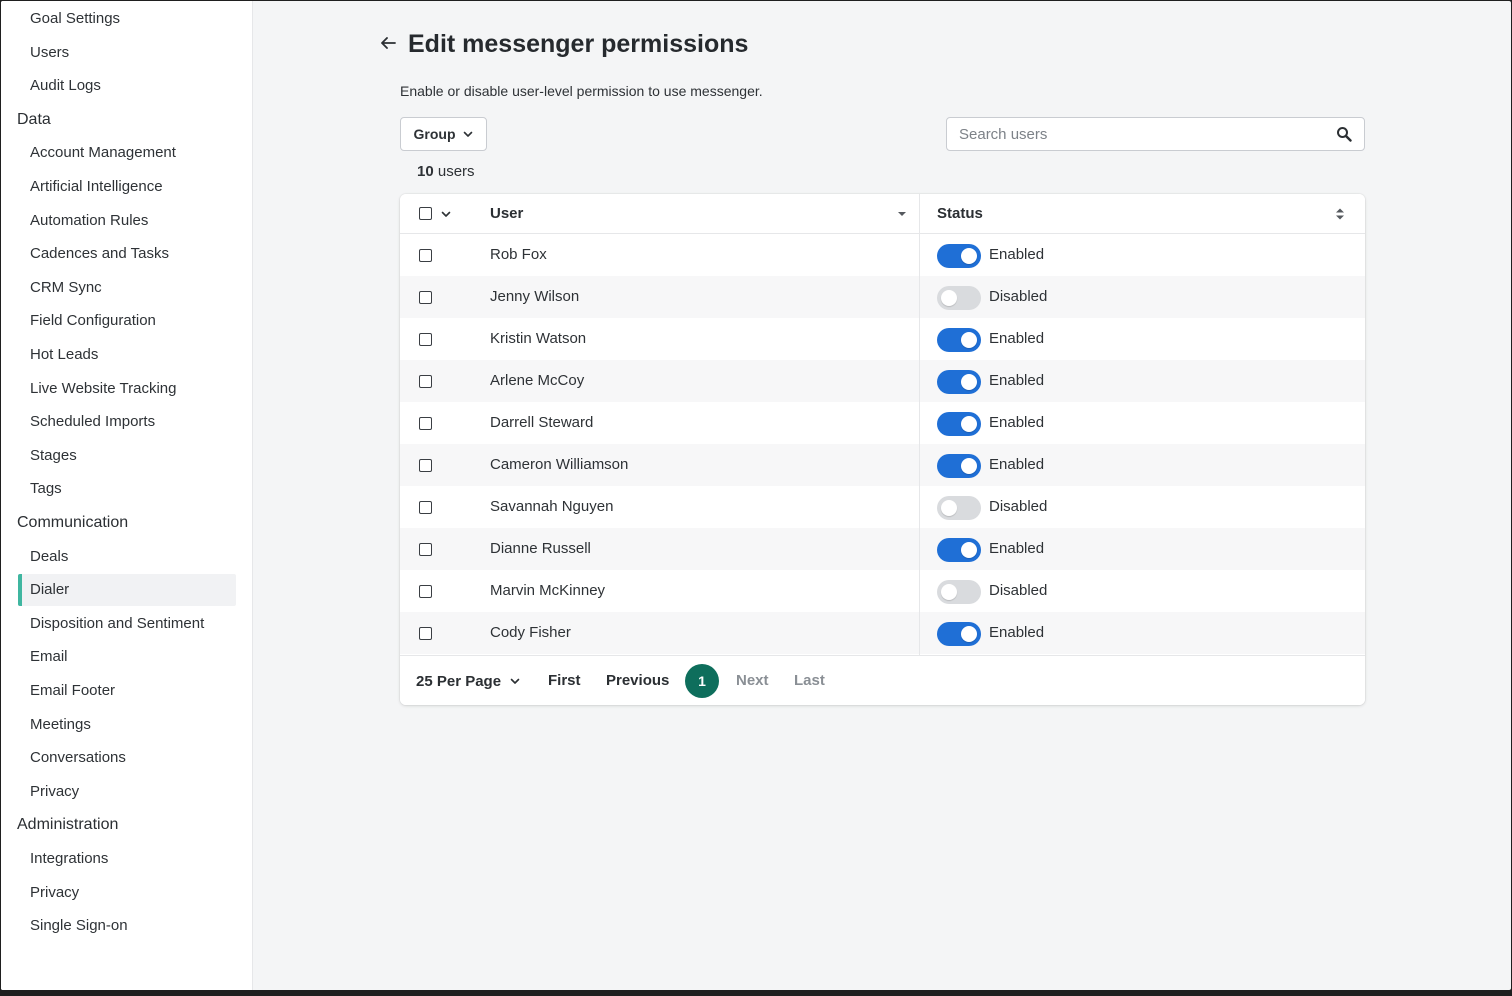 Image resolution: width=1512 pixels, height=996 pixels. Describe the element at coordinates (446, 214) in the screenshot. I see `select-menu-chevron-icon` at that location.